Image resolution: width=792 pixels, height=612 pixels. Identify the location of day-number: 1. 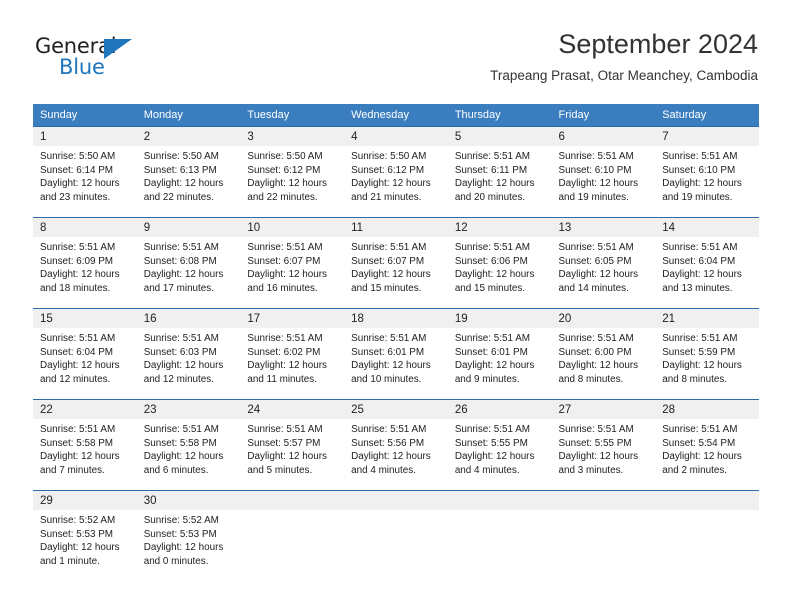
(85, 136).